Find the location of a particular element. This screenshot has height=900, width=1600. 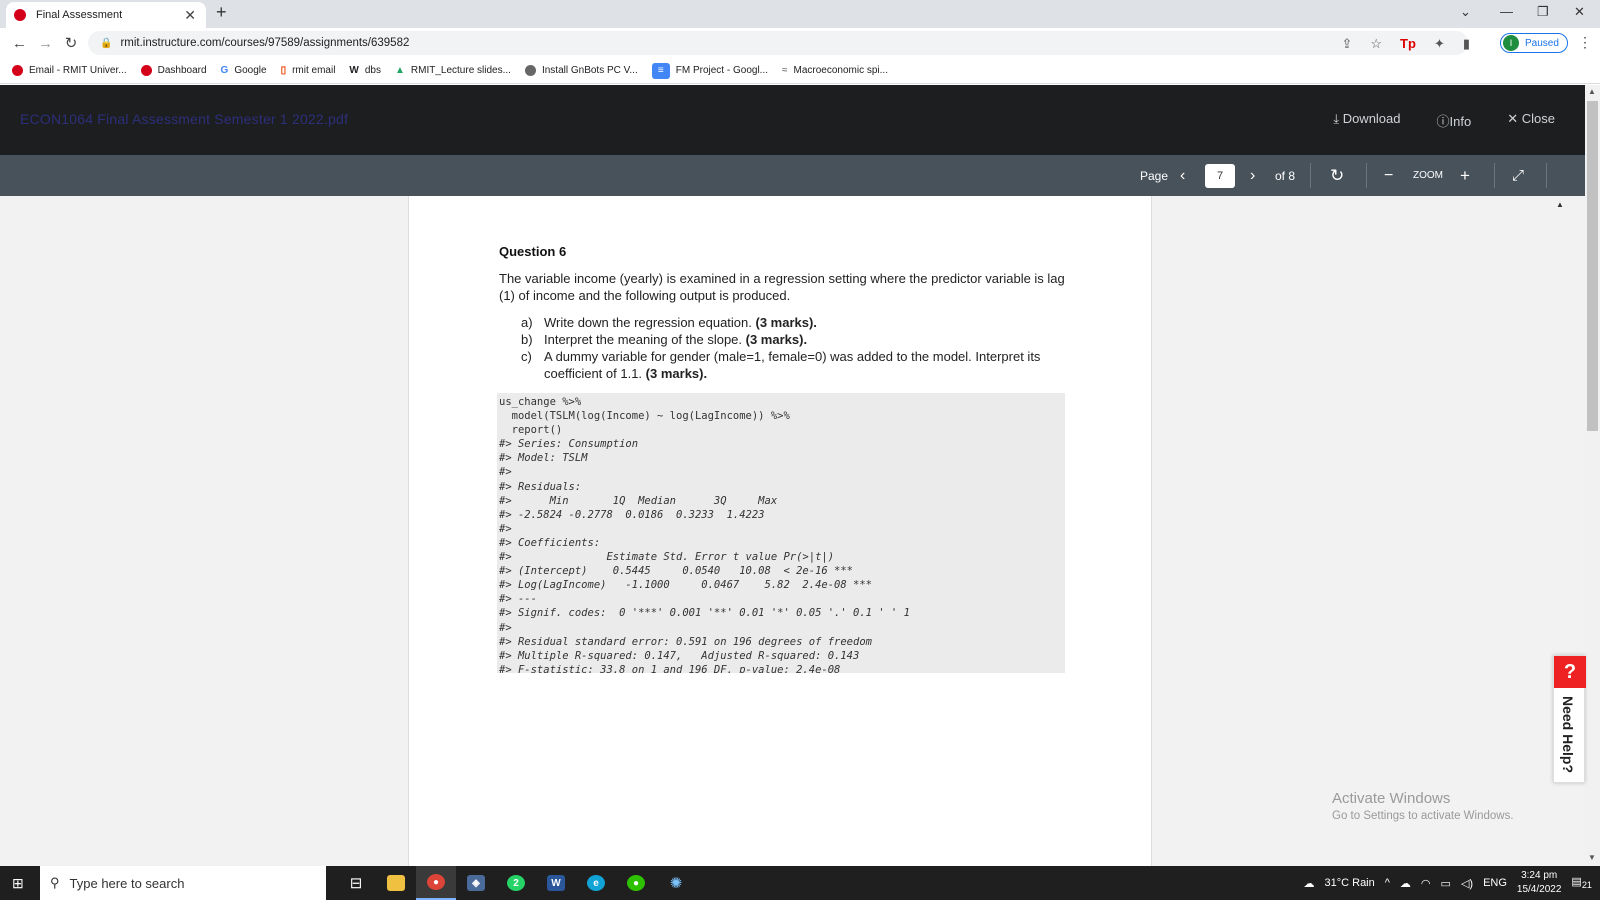

wikipedia-icon: W is located at coordinates (354, 70).